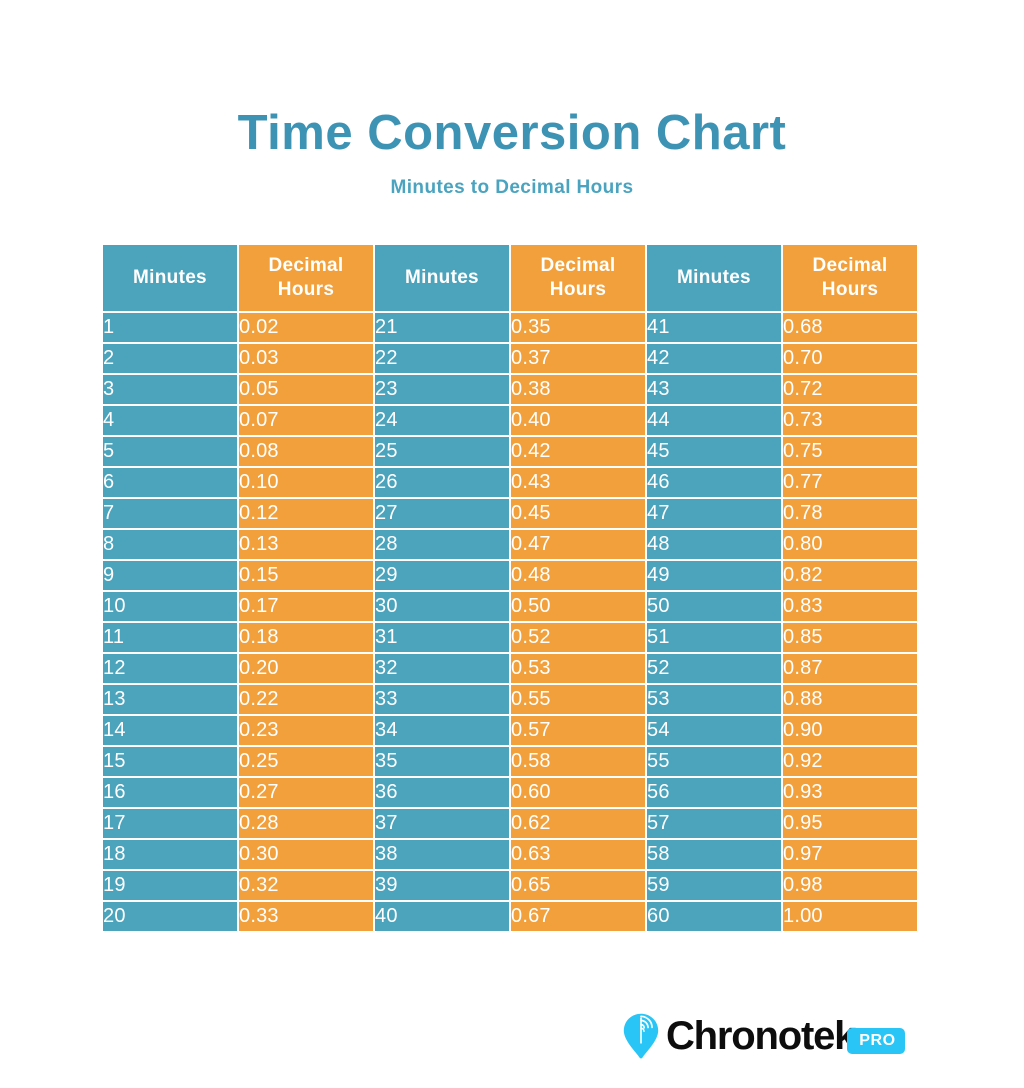 This screenshot has width=1024, height=1088. What do you see at coordinates (850, 327) in the screenshot?
I see `cell-decimal-hours: 0.68` at bounding box center [850, 327].